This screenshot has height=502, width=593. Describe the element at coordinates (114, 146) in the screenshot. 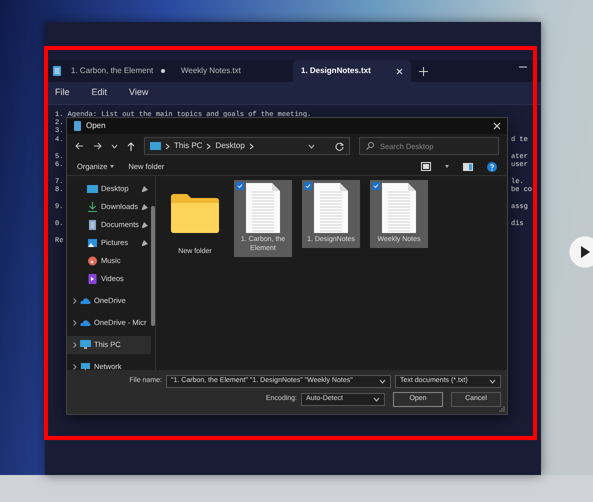

I see `recent-locations-icon` at that location.